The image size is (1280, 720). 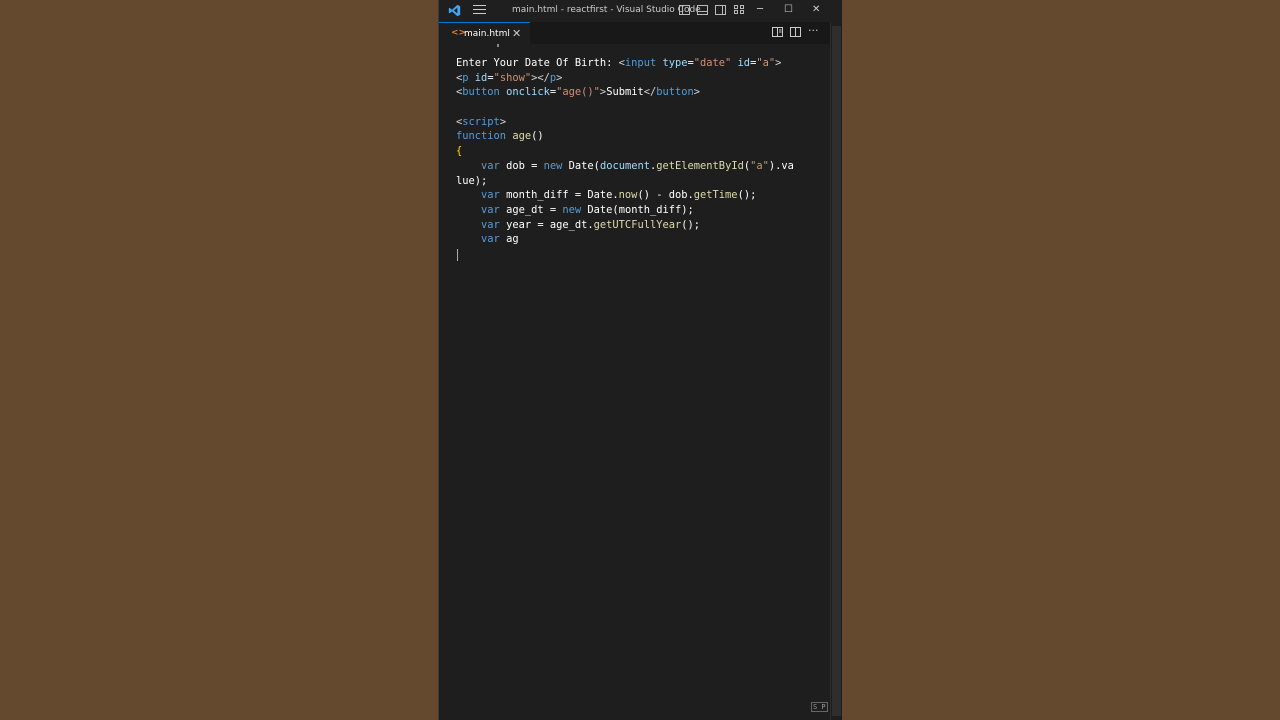 I want to click on hamburger-menu-icon, so click(x=479, y=10).